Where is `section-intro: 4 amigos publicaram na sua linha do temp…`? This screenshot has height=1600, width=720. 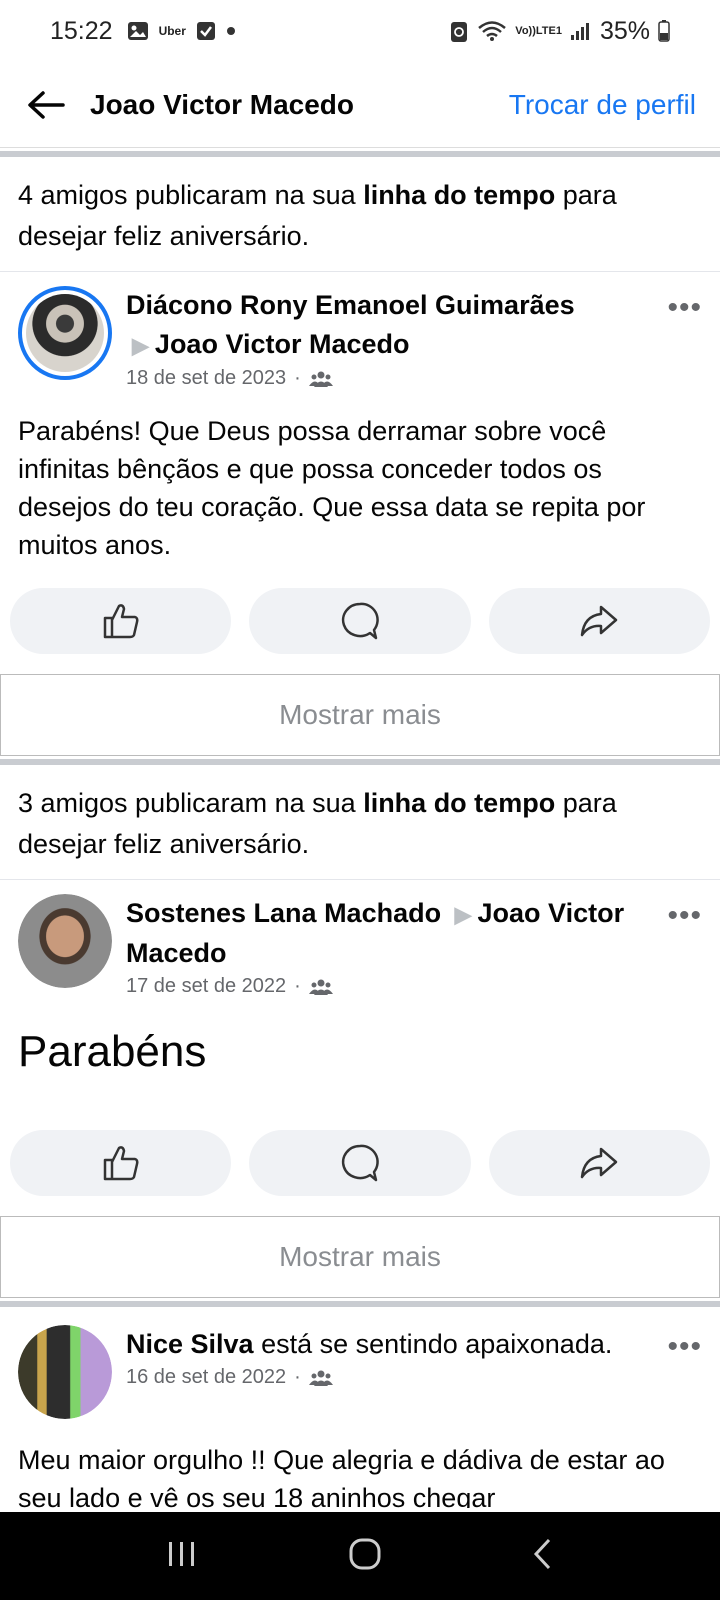 section-intro: 4 amigos publicaram na sua linha do temp… is located at coordinates (360, 214).